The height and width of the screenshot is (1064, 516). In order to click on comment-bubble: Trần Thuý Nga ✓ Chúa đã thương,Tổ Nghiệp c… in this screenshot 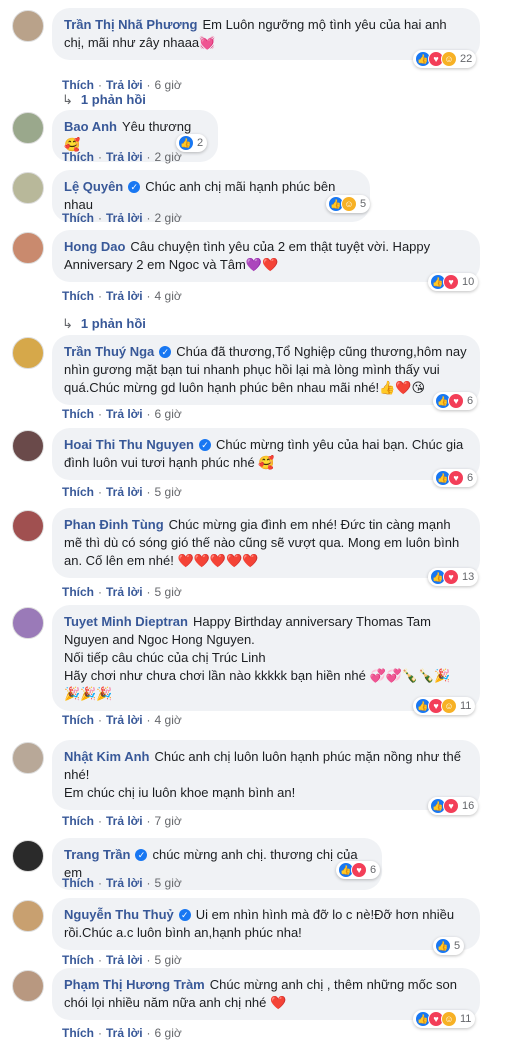, I will do `click(266, 370)`.